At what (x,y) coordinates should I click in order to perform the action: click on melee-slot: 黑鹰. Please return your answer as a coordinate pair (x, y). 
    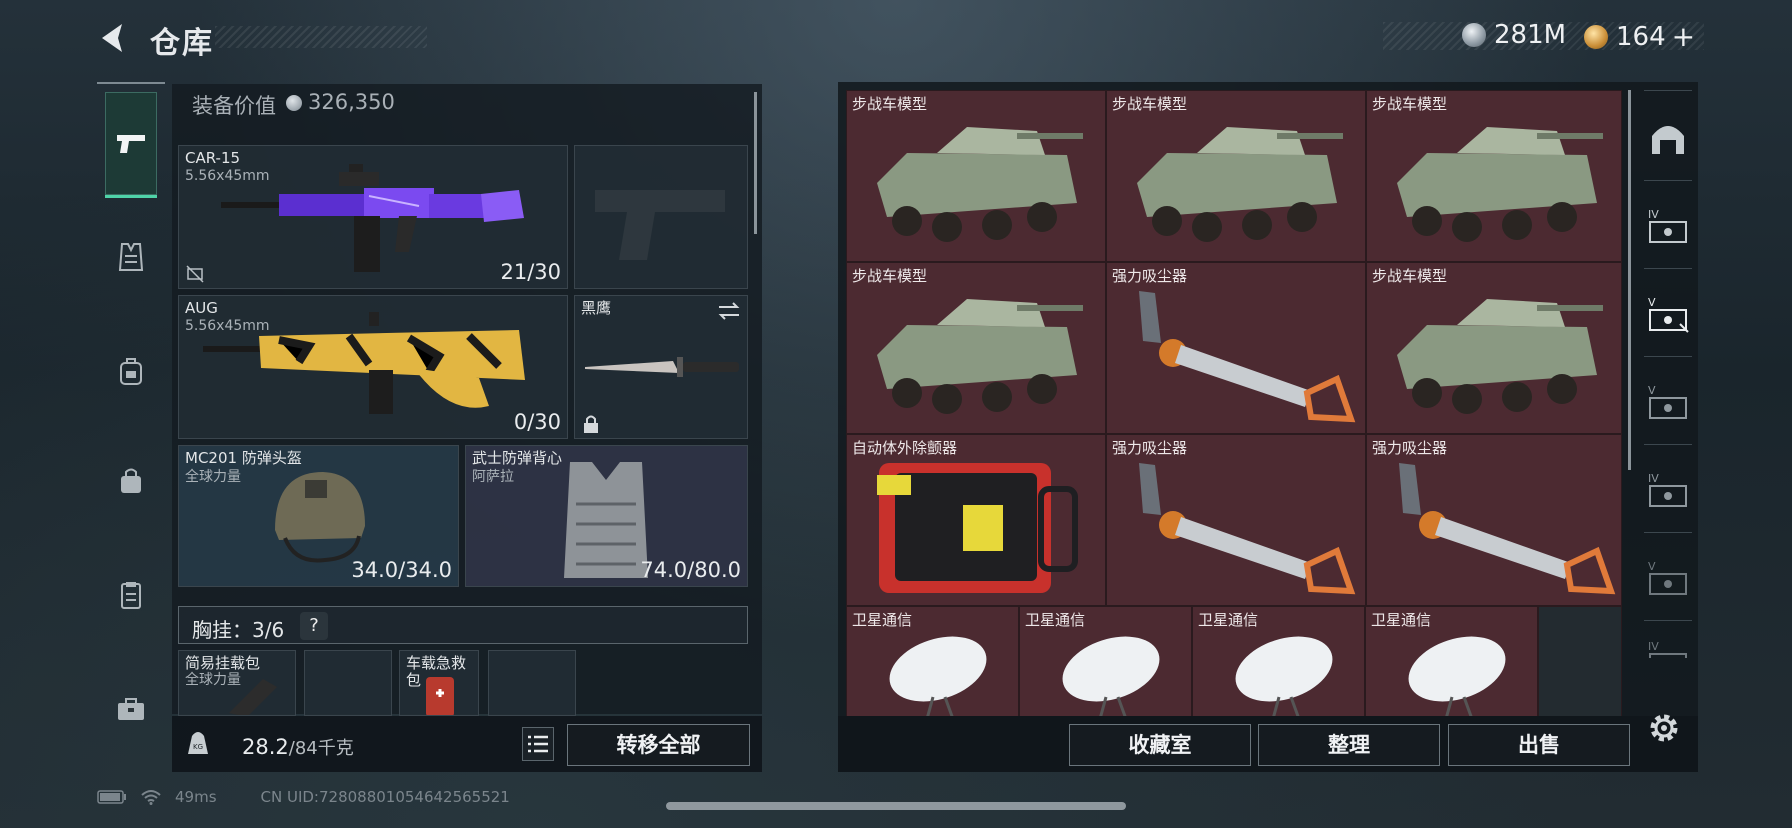
    Looking at the image, I should click on (661, 367).